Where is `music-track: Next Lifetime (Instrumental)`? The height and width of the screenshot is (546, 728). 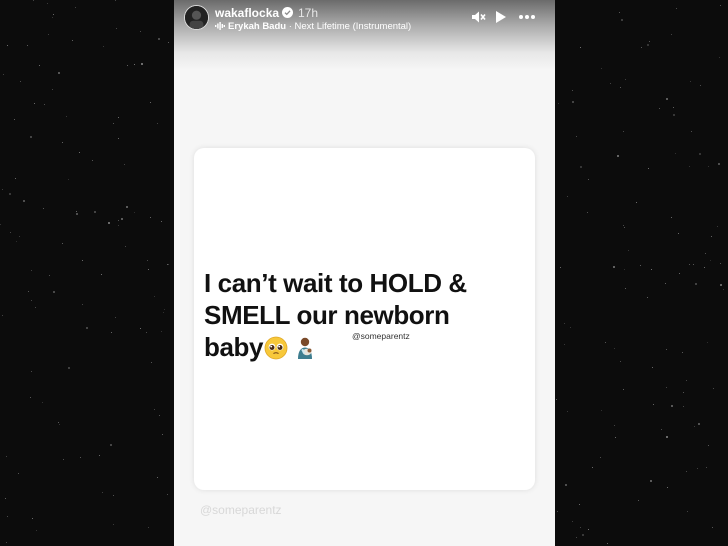 music-track: Next Lifetime (Instrumental) is located at coordinates (353, 26).